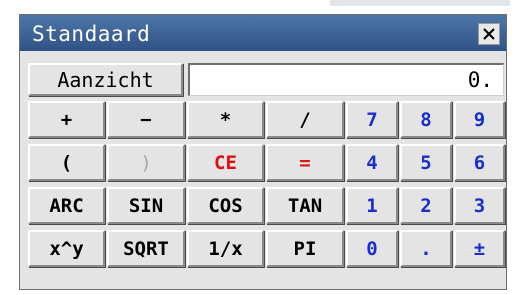  I want to click on sin-button: SIN, so click(146, 205).